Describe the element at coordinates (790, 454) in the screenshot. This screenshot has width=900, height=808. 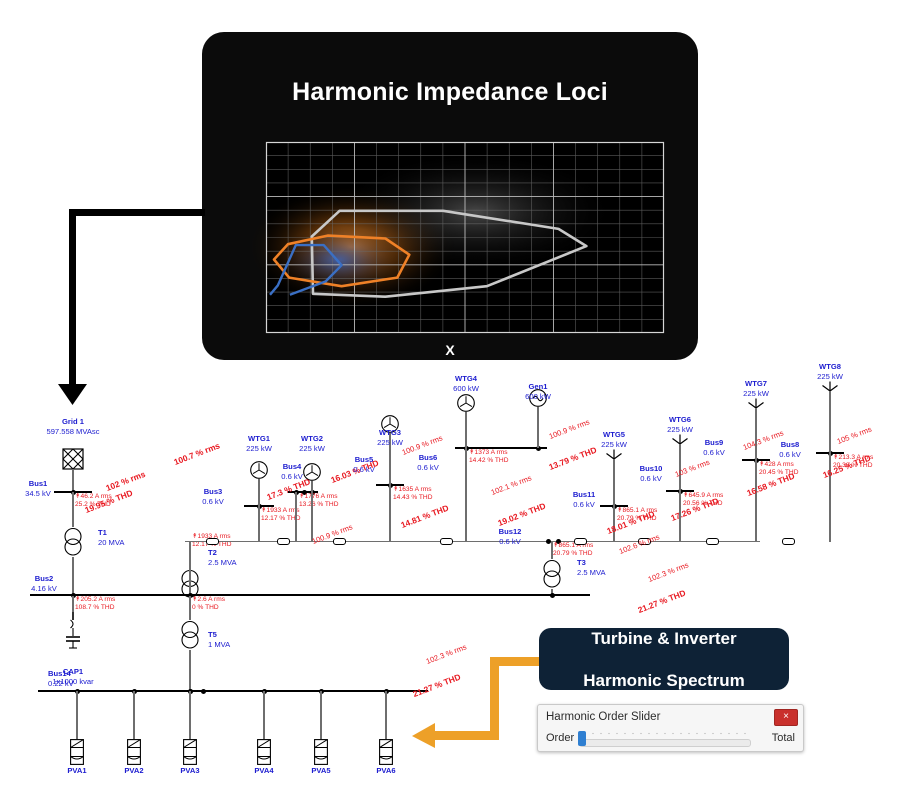
I see `bus8-label-value: 0.6 kV` at that location.